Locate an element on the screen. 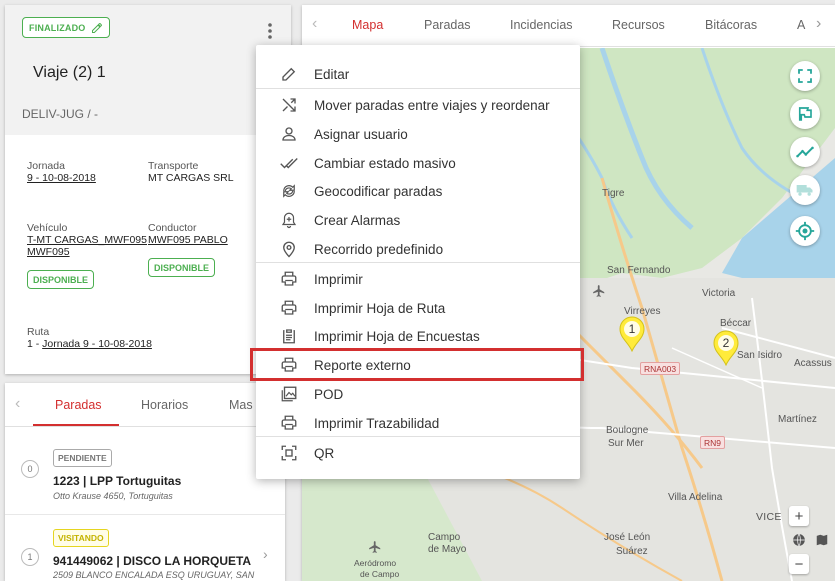 This screenshot has height=581, width=835. menu-item-imprimir-trazabilidad: Imprimir Trazabilidad is located at coordinates (418, 423).